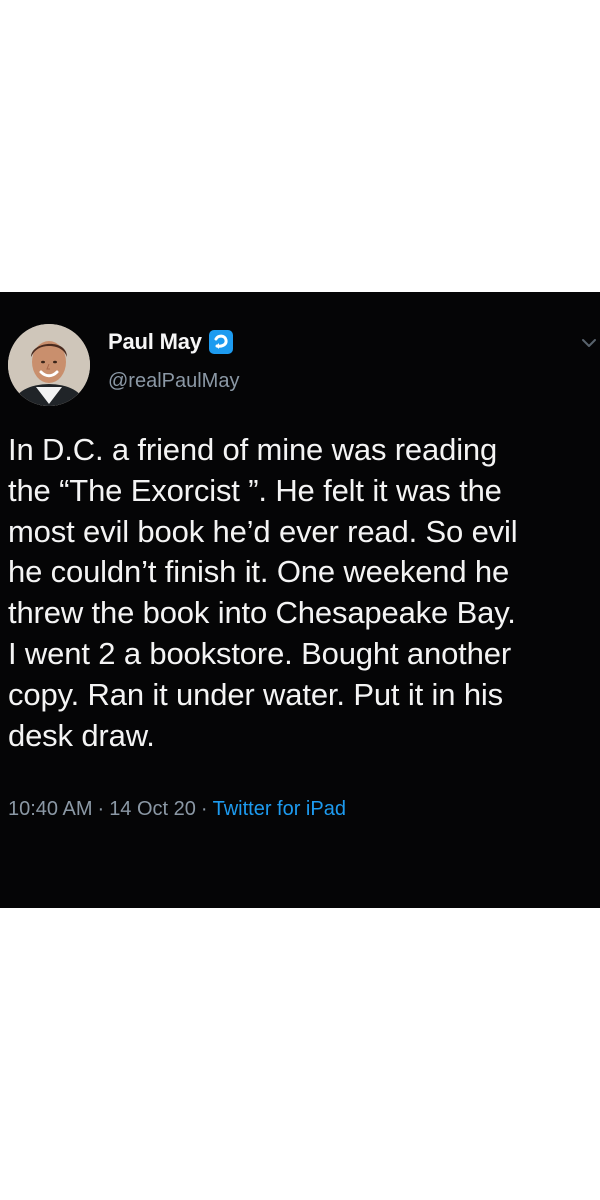  What do you see at coordinates (221, 342) in the screenshot?
I see `verified-badge-icon` at bounding box center [221, 342].